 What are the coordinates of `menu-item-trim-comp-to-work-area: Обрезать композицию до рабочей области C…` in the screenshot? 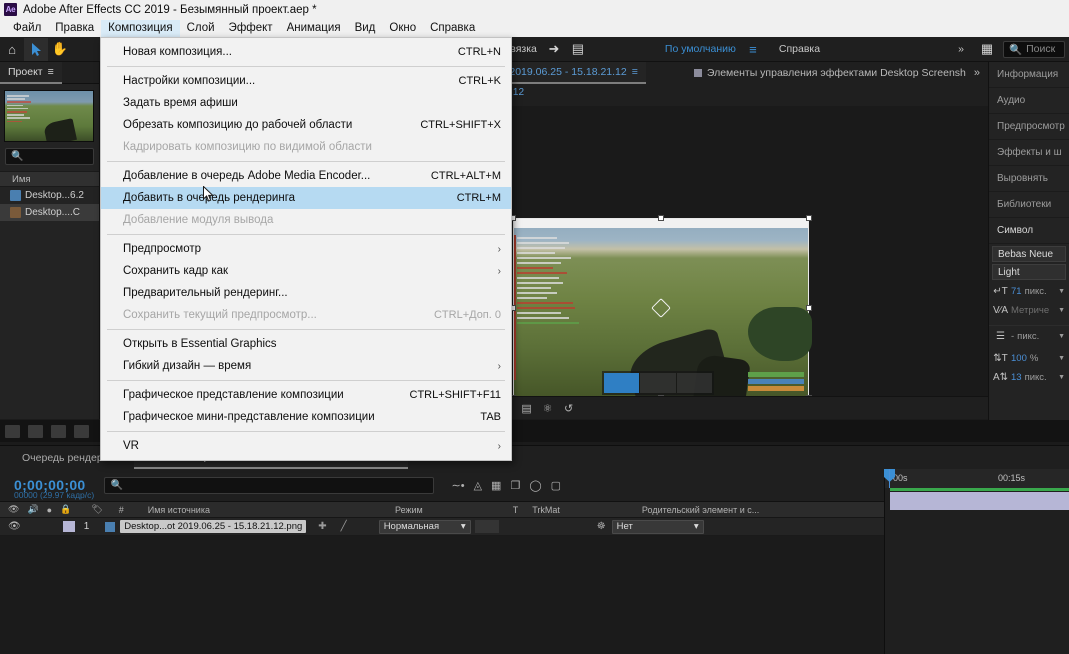 It's located at (306, 125).